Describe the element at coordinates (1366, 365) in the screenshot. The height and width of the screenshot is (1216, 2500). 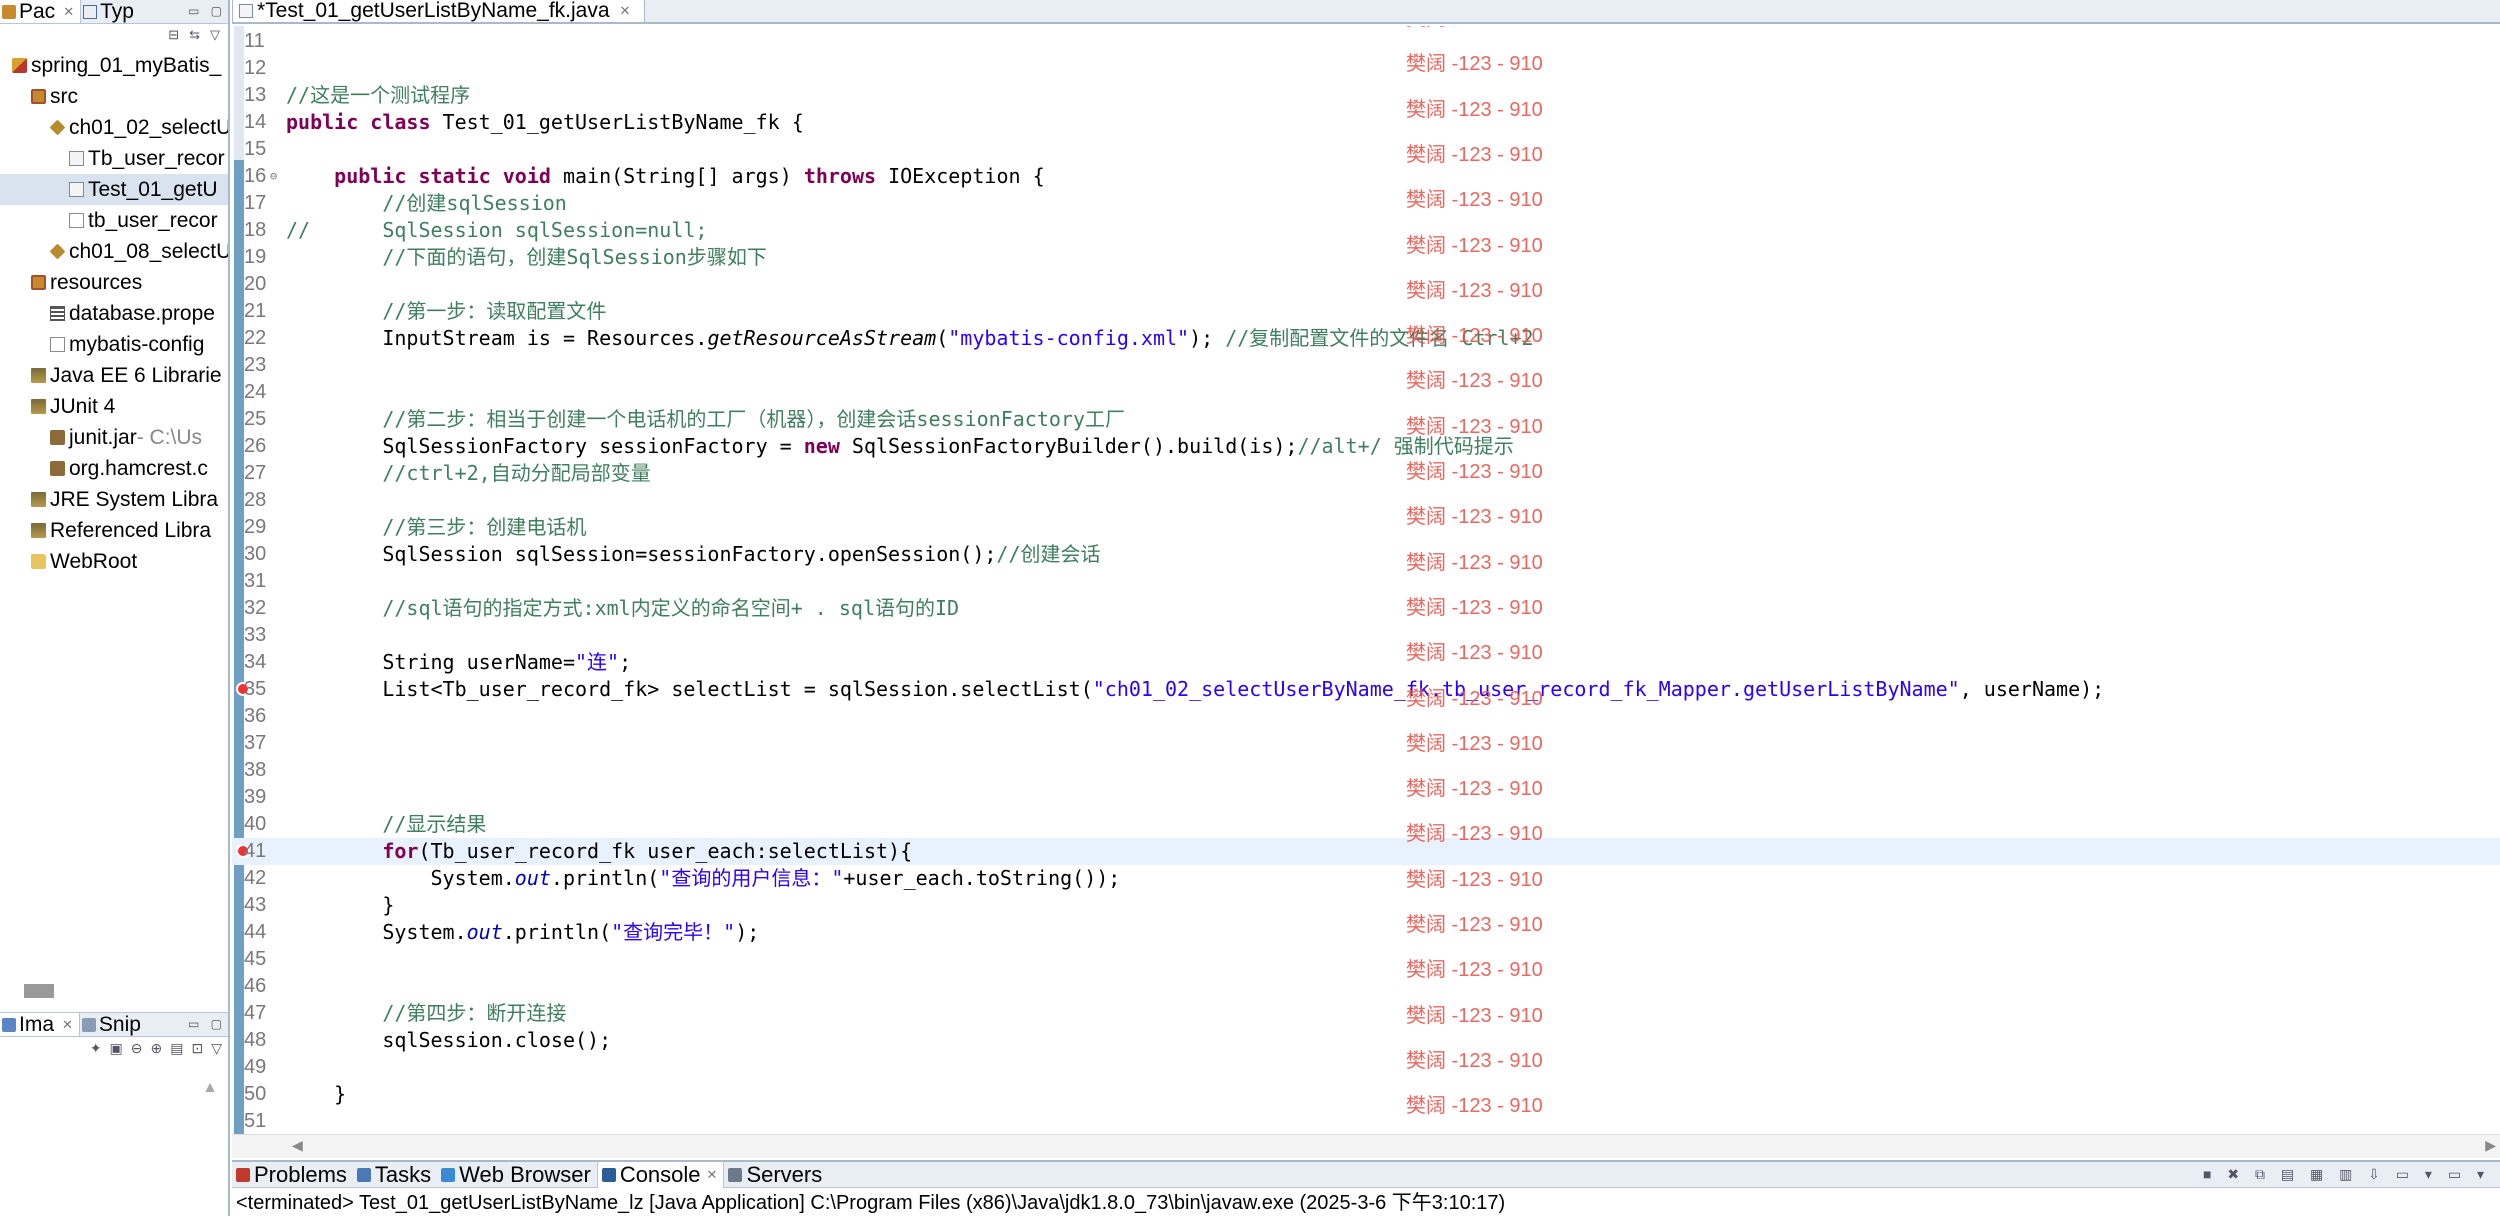
I see `code-line: 23` at that location.